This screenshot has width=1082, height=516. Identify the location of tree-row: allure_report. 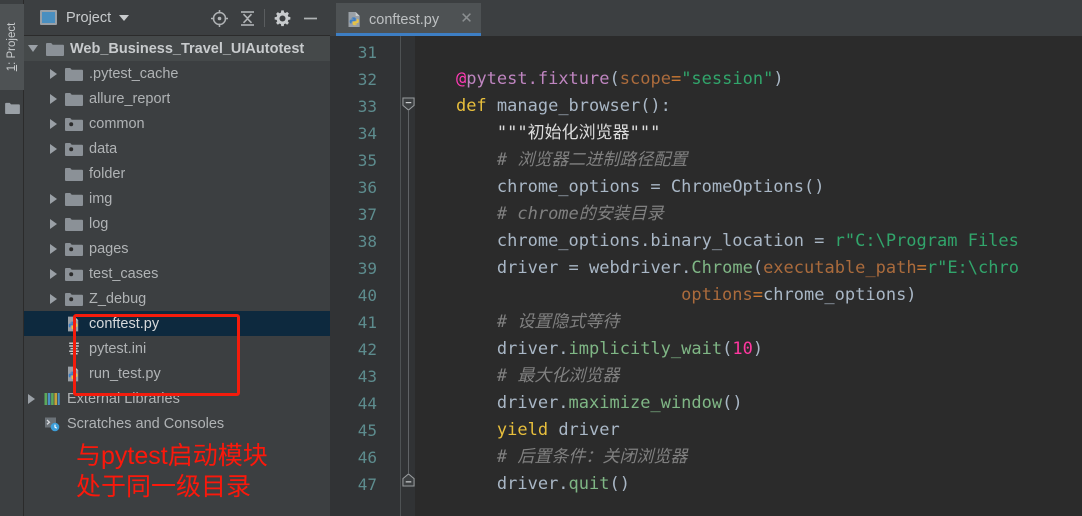
(177, 98).